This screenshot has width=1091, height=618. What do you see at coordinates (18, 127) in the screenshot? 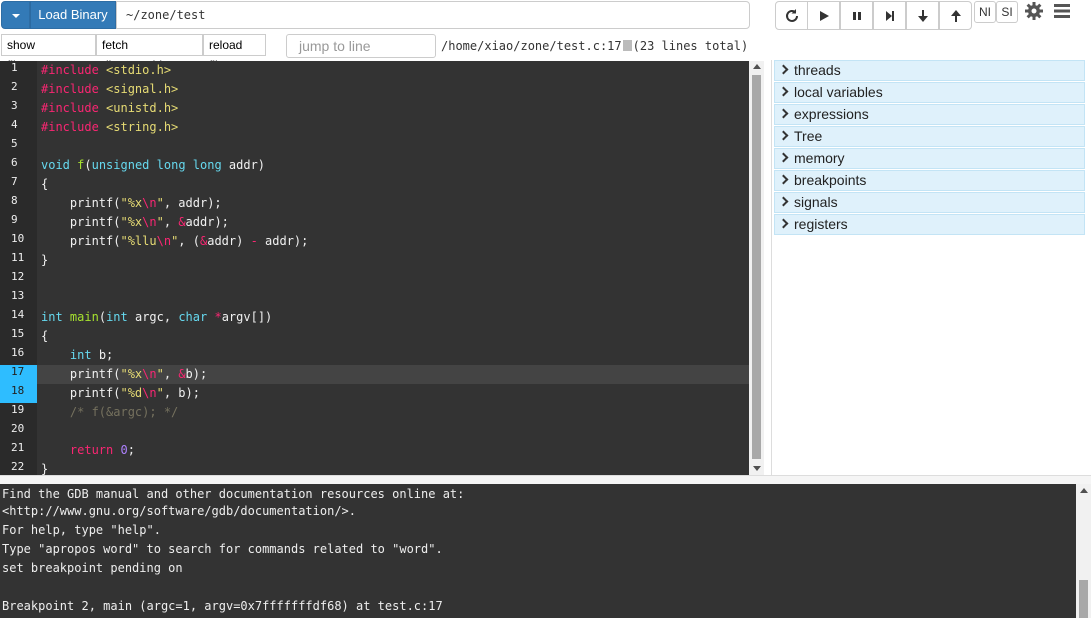
I see `line-number: 4` at bounding box center [18, 127].